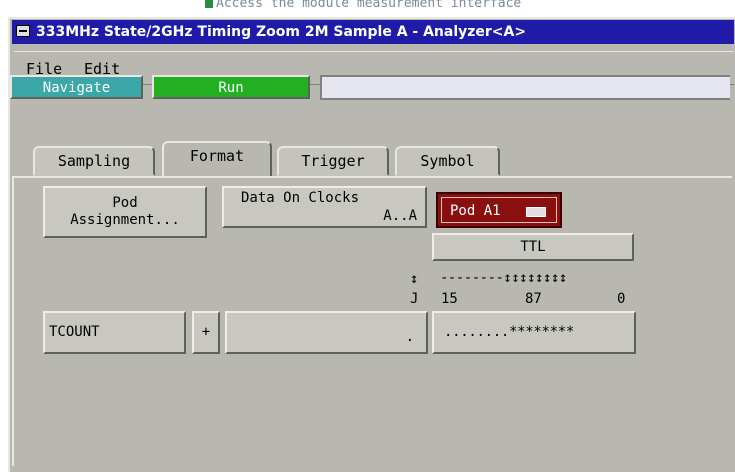 The image size is (735, 472). I want to click on data-on-clocks-label: Data On Clocks, so click(300, 198).